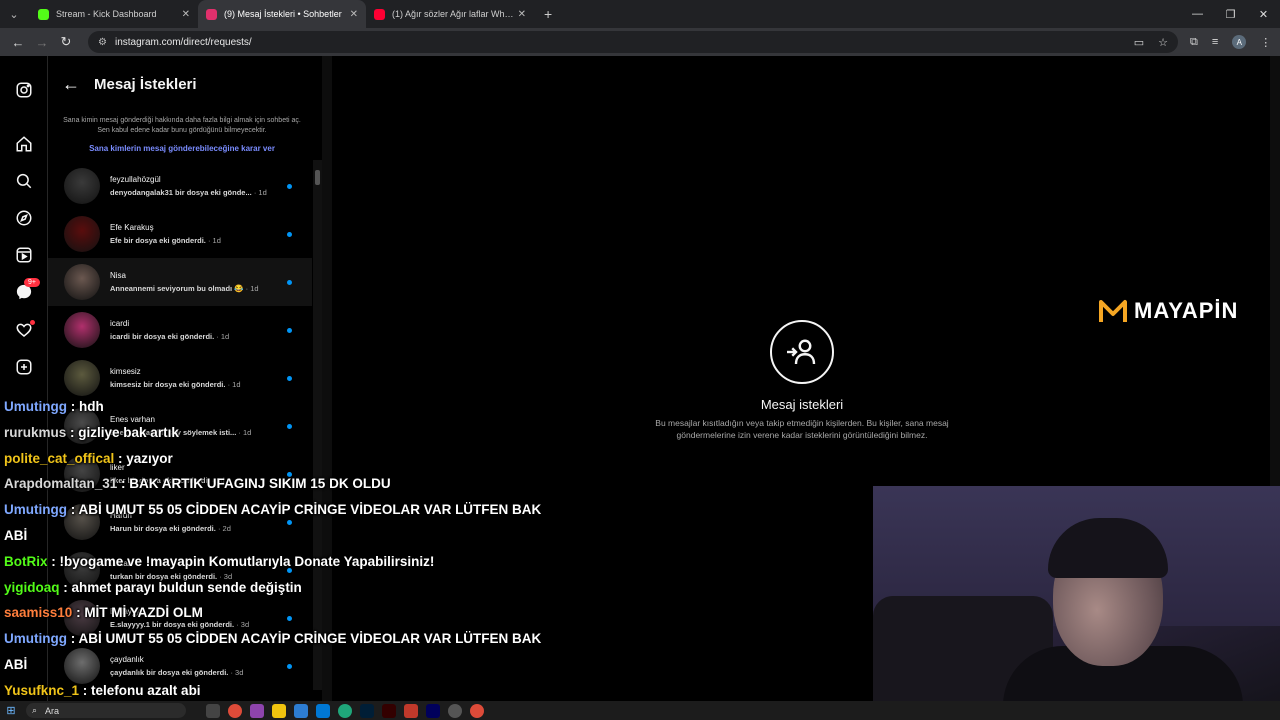 The width and height of the screenshot is (1280, 720). I want to click on restore-icon: ❐, so click(1230, 14).